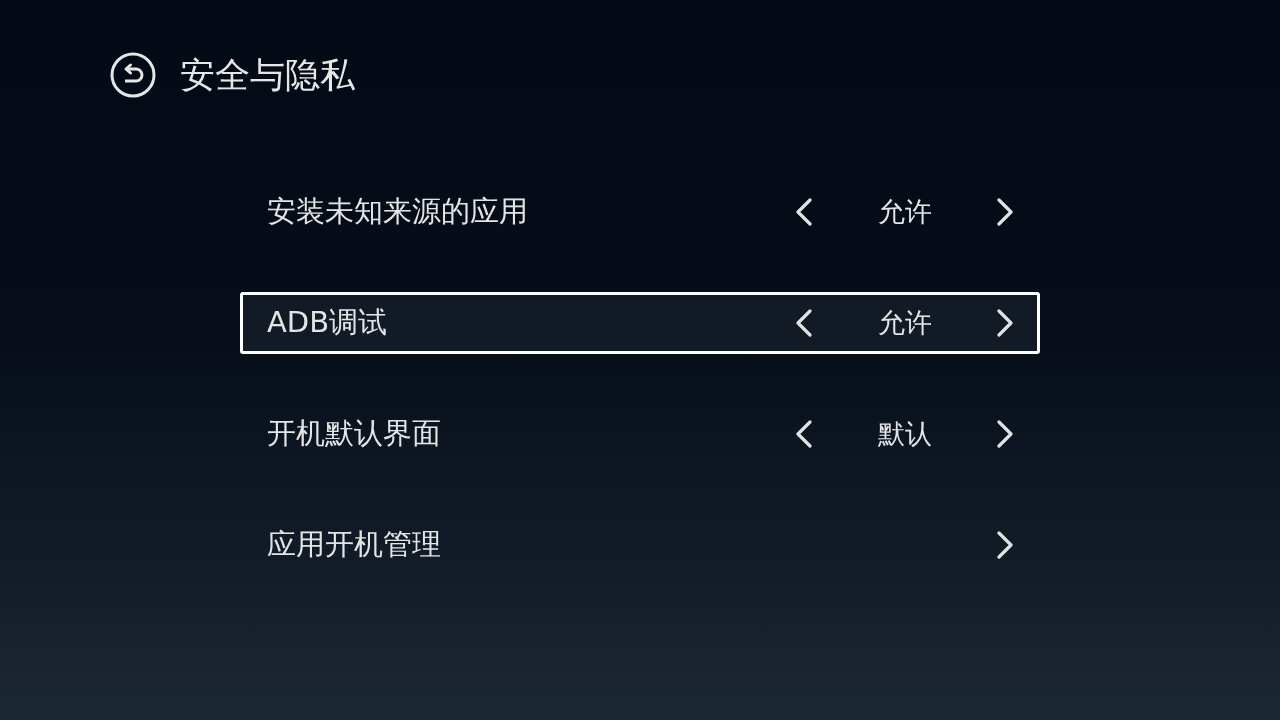 Image resolution: width=1280 pixels, height=720 pixels. Describe the element at coordinates (640, 434) in the screenshot. I see `settings-row: 开机默认界面 默认` at that location.